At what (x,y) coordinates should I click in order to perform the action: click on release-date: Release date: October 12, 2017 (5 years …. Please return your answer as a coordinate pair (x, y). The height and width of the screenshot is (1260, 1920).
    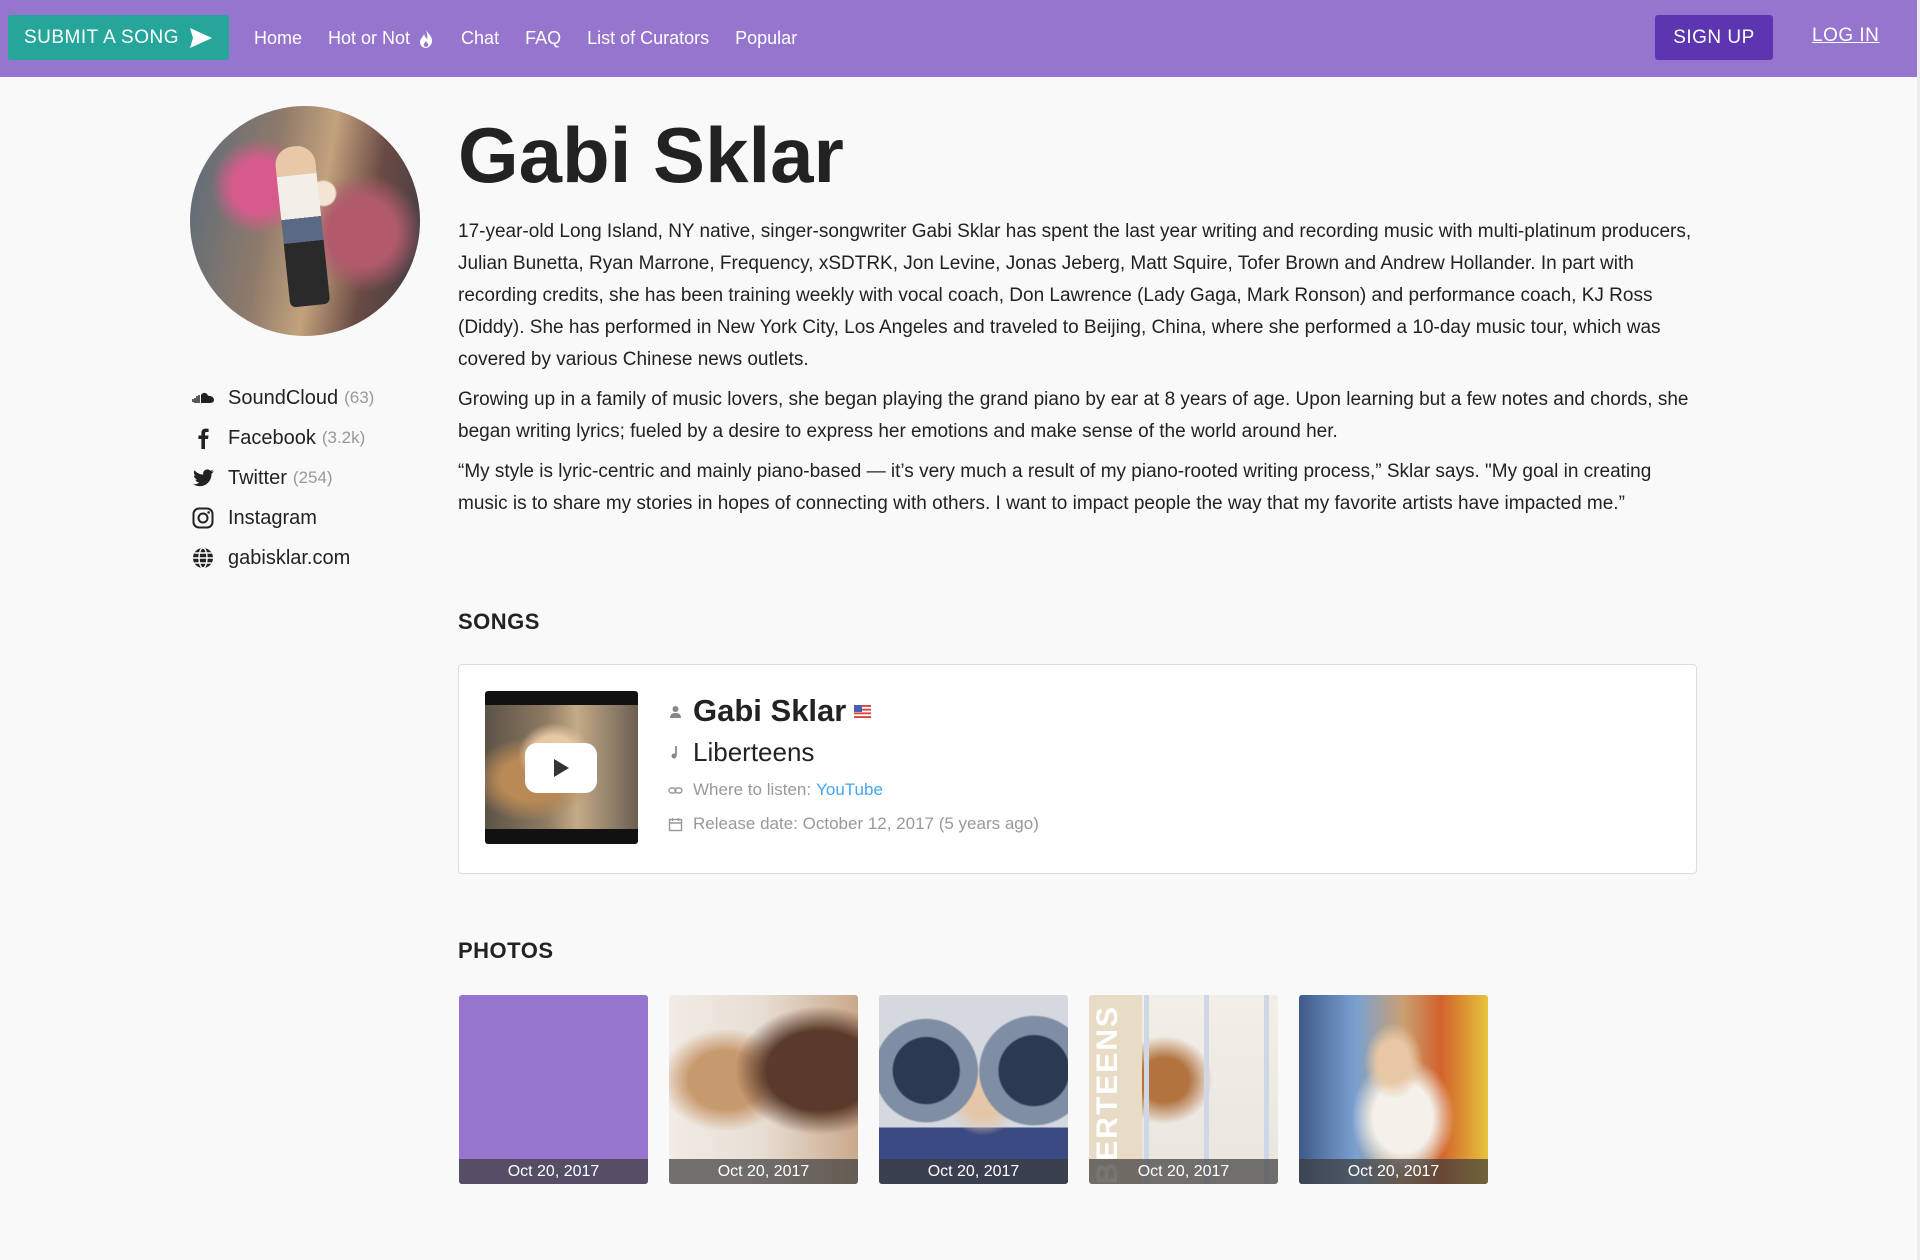
    Looking at the image, I should click on (866, 823).